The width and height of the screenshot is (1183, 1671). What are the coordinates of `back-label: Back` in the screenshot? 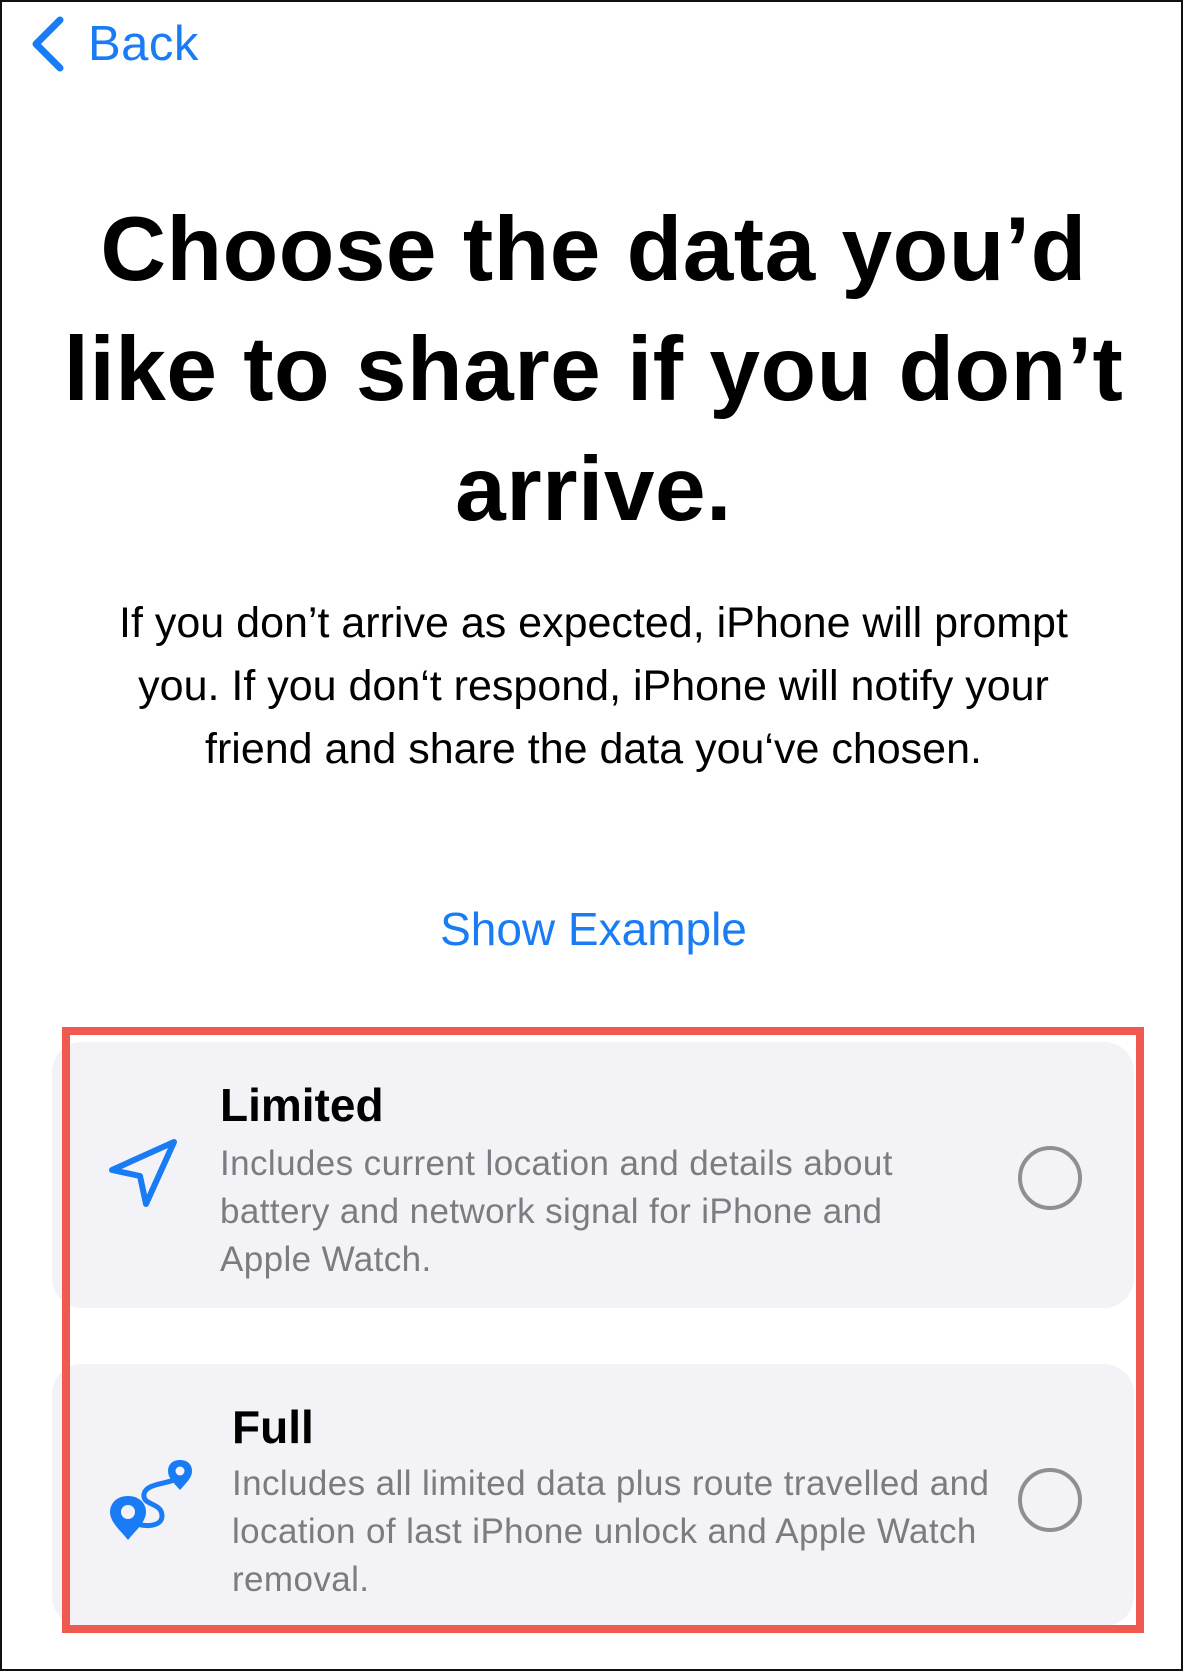 It's located at (143, 44).